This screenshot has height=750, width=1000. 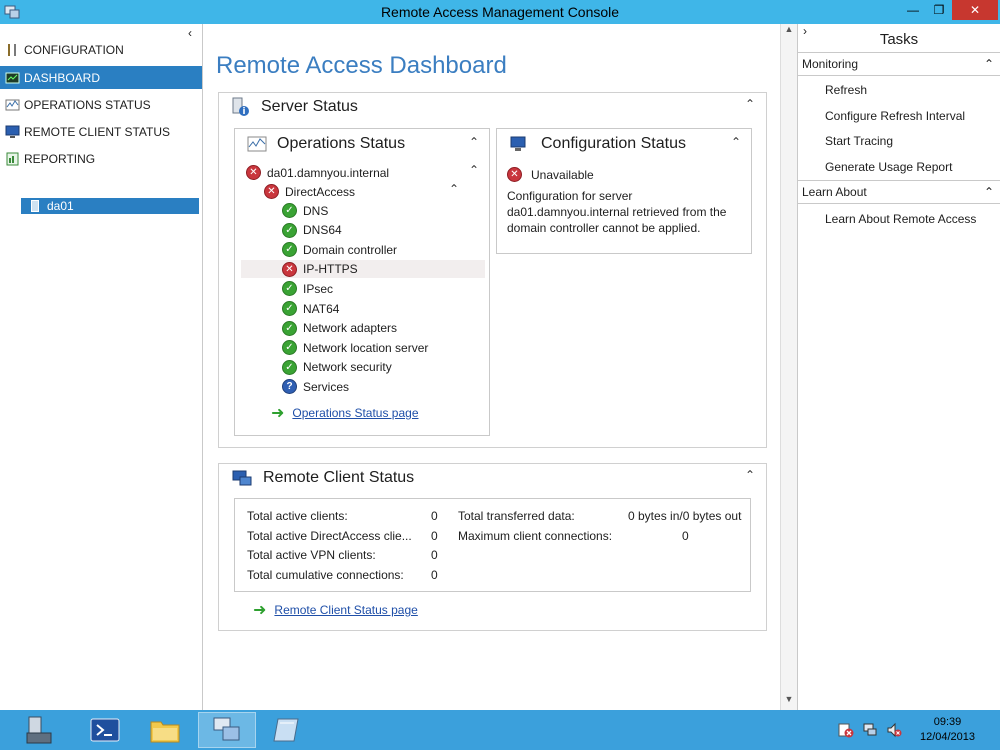 I want to click on operations-status-header: Operations Status, so click(x=326, y=144).